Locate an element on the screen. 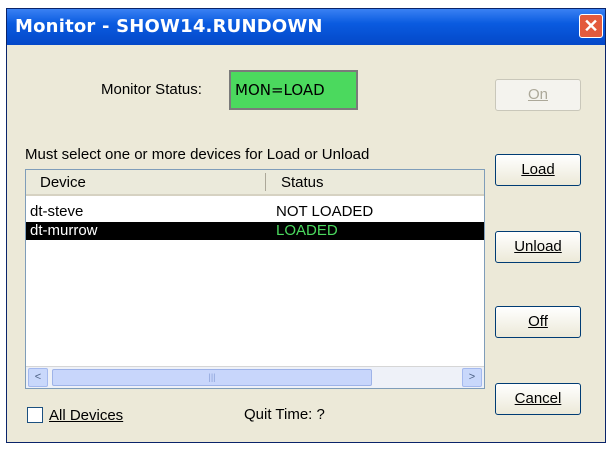 This screenshot has width=613, height=449. unload-button: Unload is located at coordinates (538, 247).